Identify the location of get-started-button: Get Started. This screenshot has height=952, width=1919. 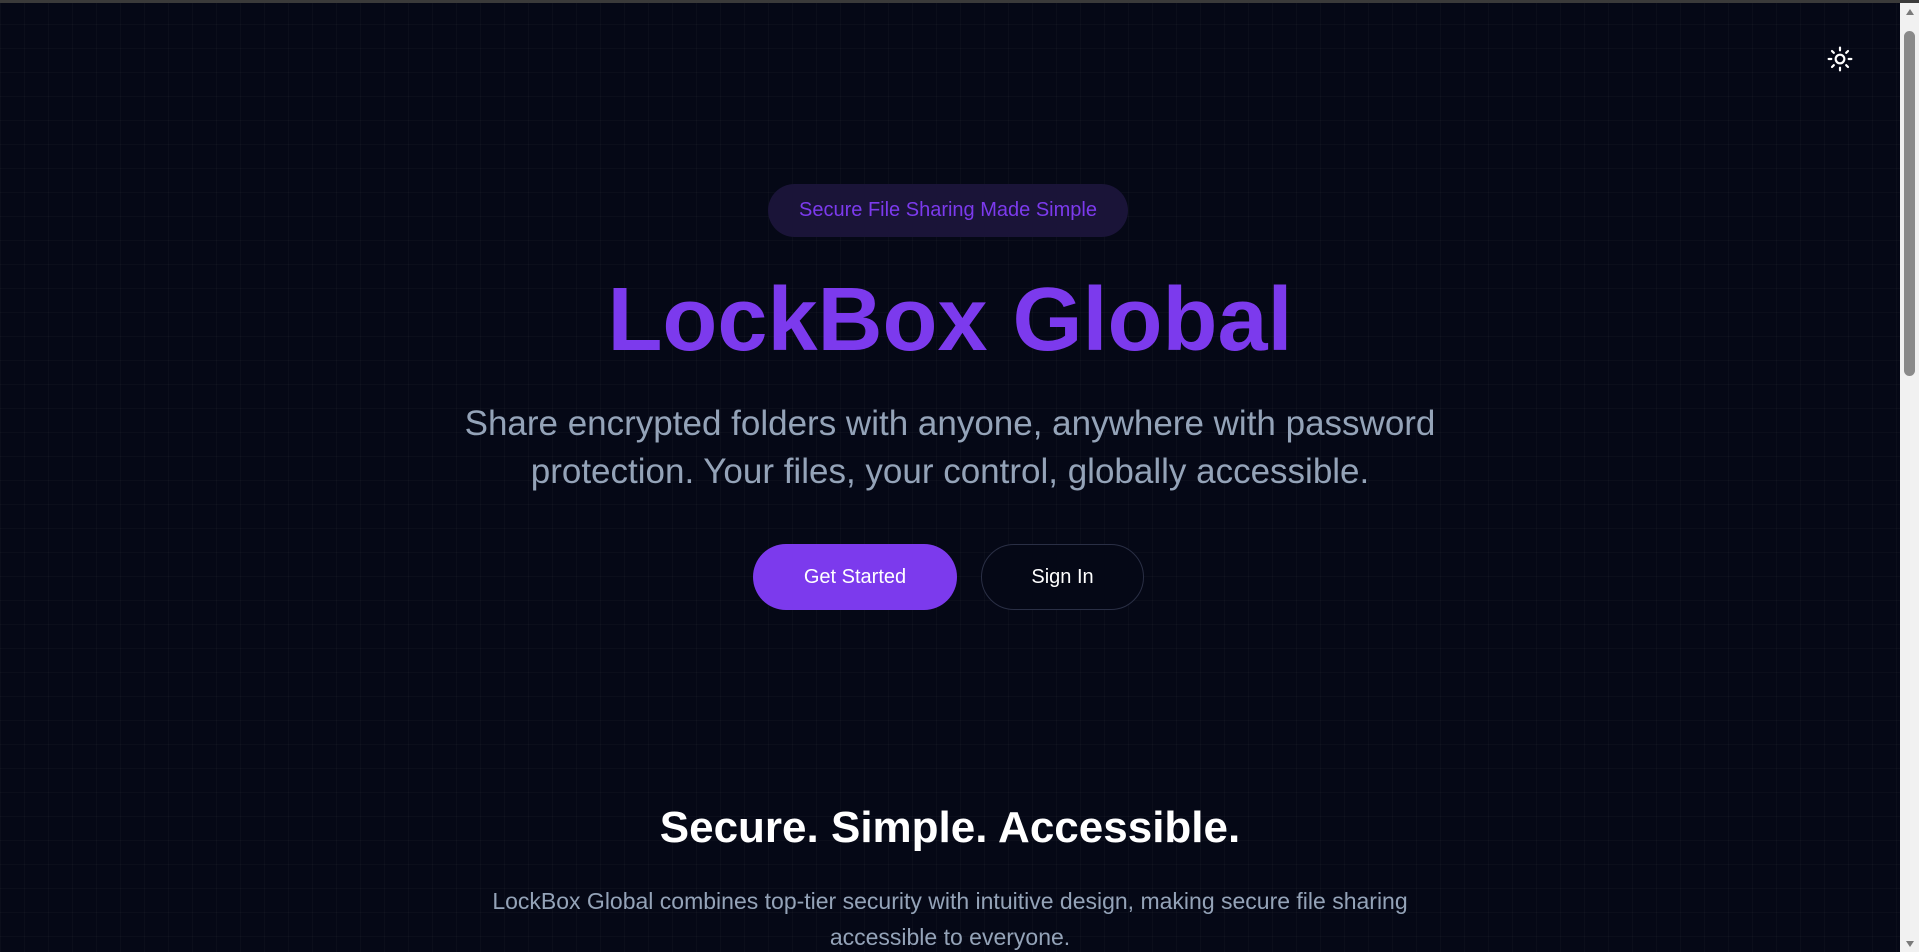
(855, 577).